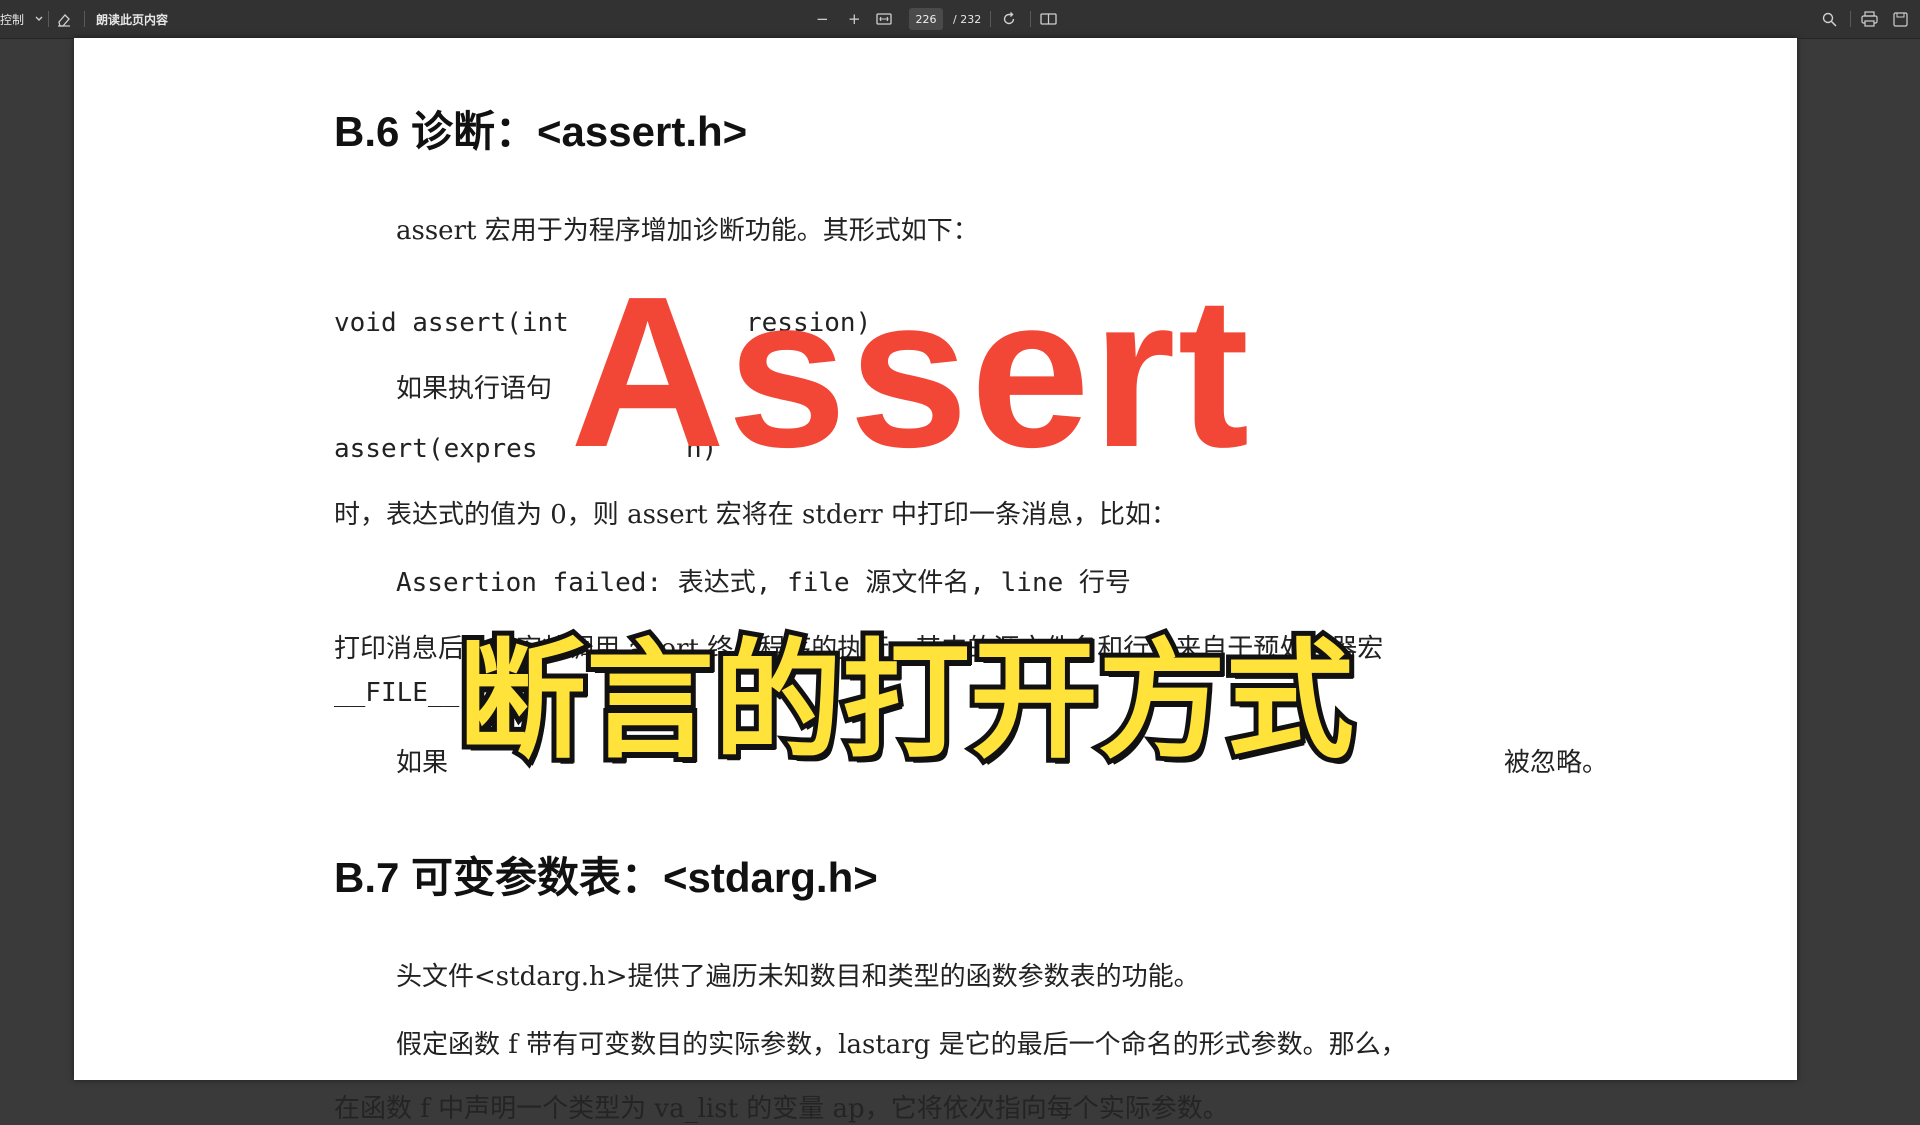 The height and width of the screenshot is (1125, 1920). I want to click on eraser-icon, so click(64, 19).